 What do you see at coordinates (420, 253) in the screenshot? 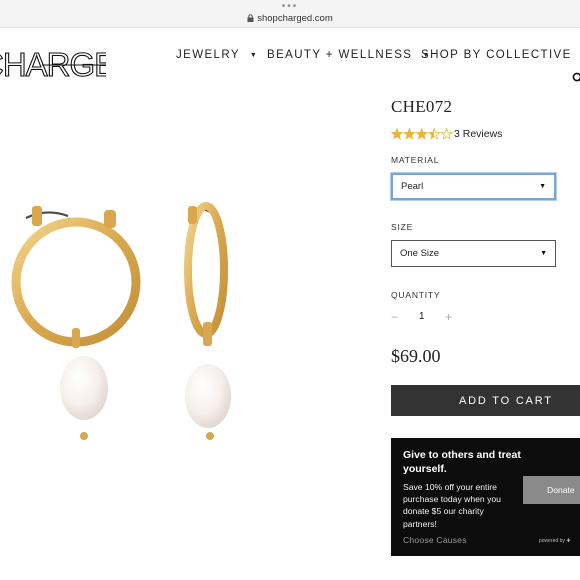
I see `size-value: One Size` at bounding box center [420, 253].